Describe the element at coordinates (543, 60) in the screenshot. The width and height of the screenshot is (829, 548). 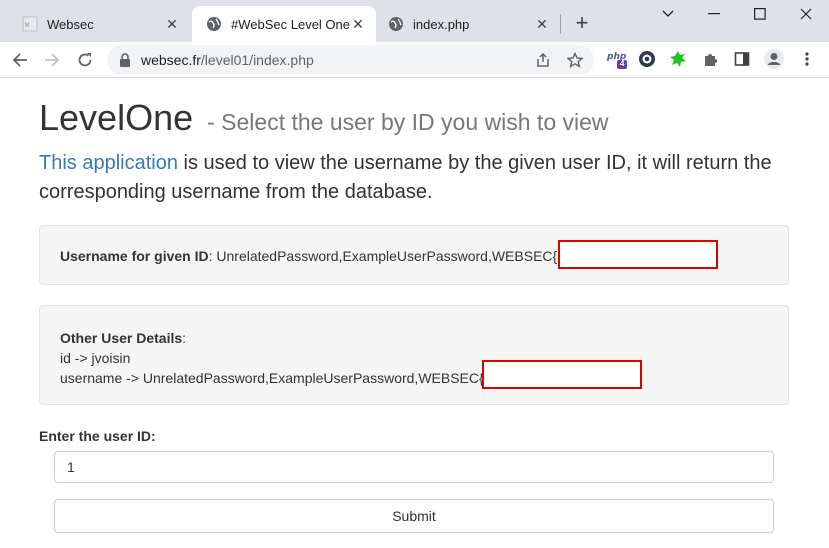
I see `share-icon` at that location.